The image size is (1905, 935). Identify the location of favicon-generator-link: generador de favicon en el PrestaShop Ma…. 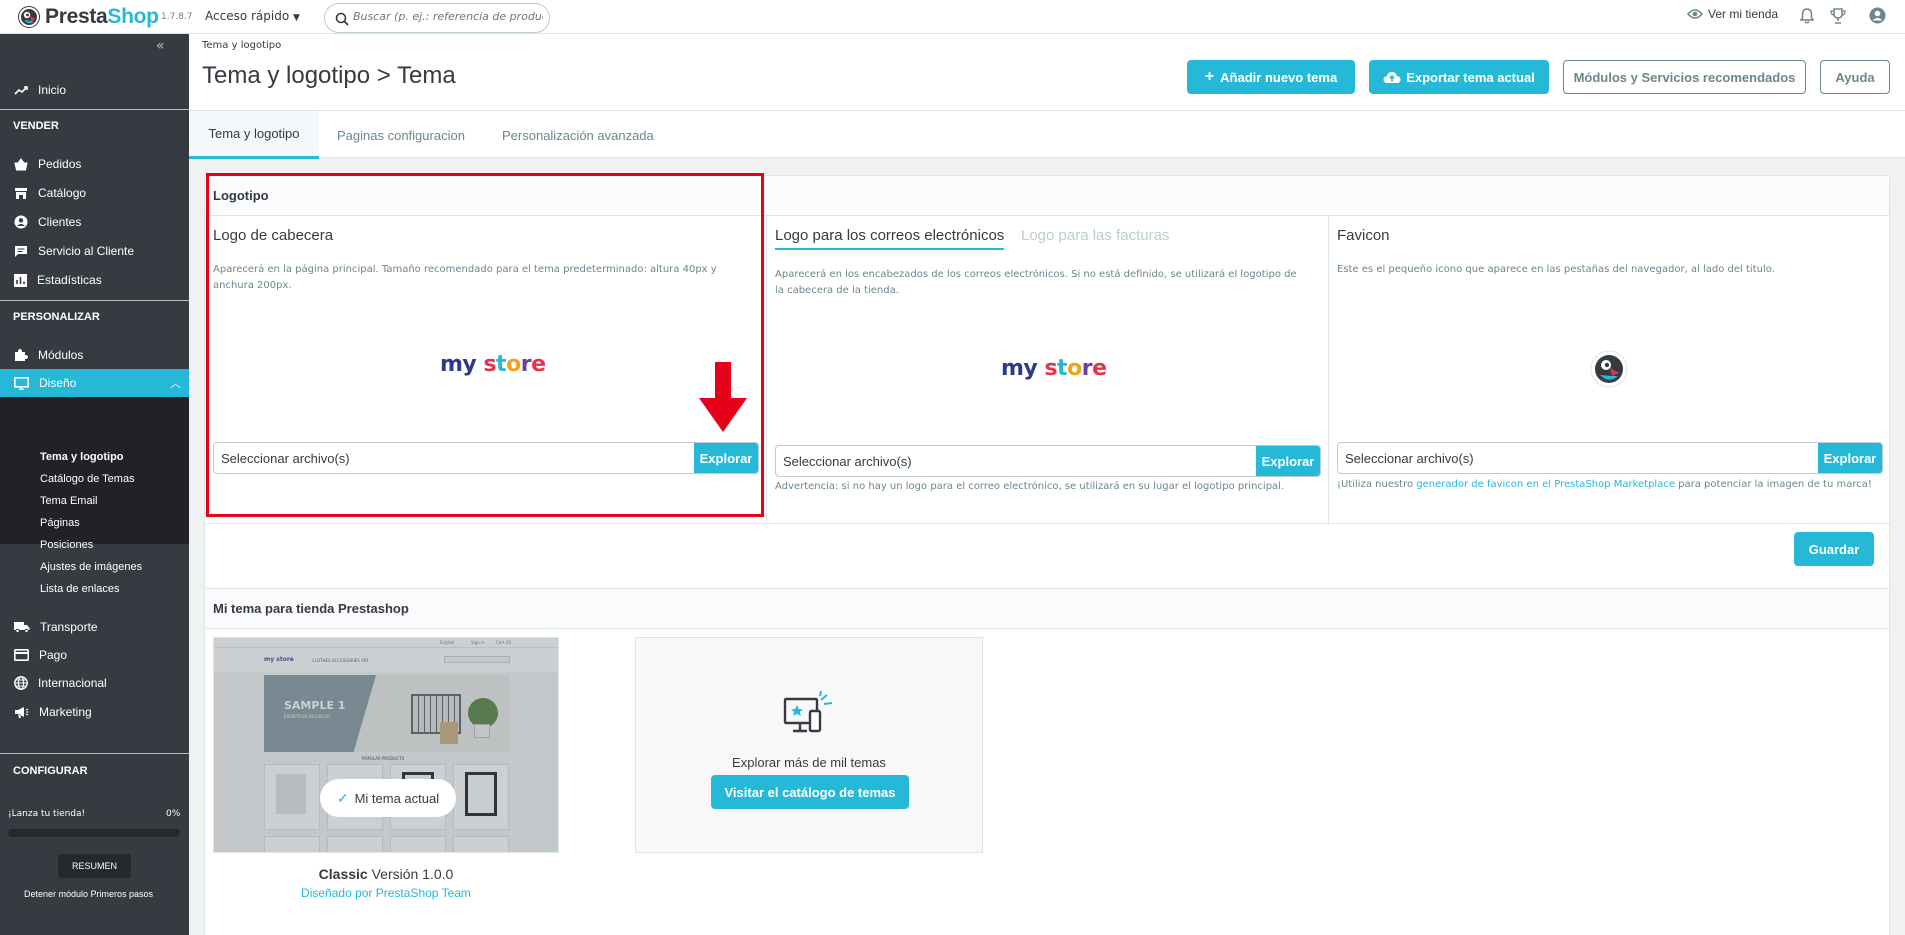
(1545, 484).